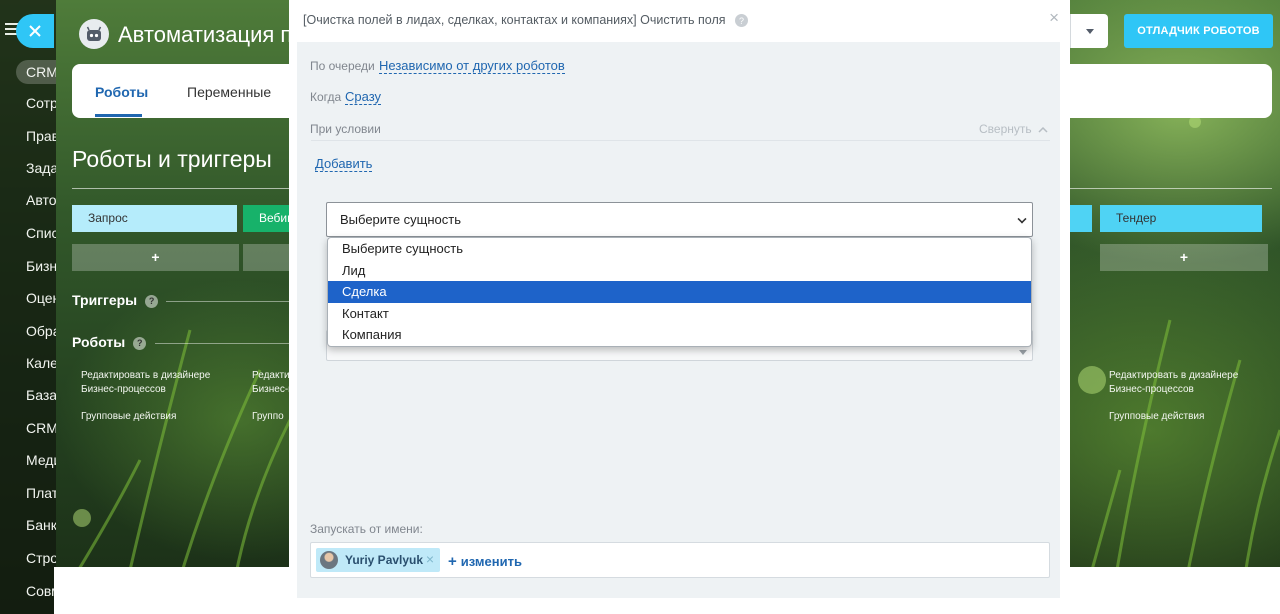  Describe the element at coordinates (266, 257) in the screenshot. I see `add-robot-button` at that location.